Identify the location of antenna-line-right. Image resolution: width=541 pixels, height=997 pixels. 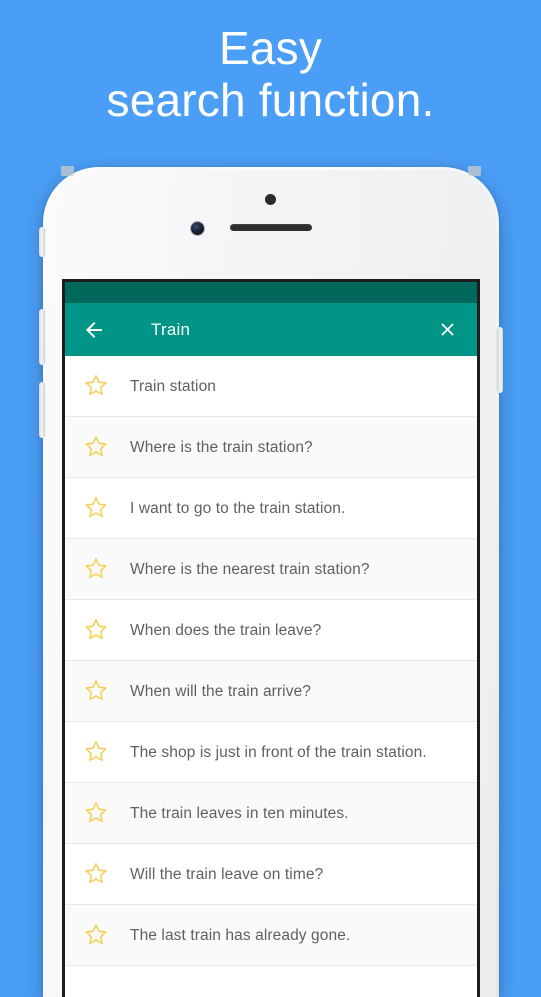
(474, 171).